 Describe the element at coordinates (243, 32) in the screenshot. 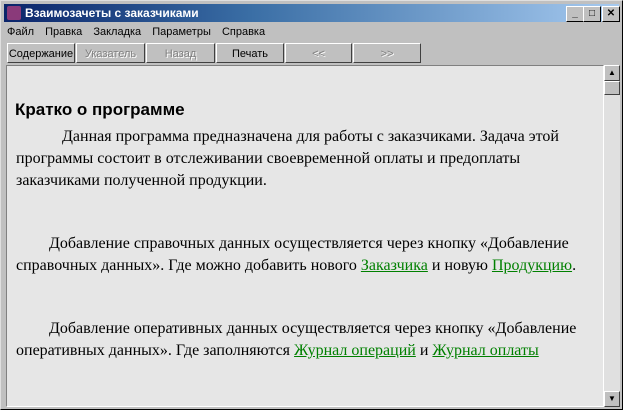

I see `menu-help: Справка` at that location.